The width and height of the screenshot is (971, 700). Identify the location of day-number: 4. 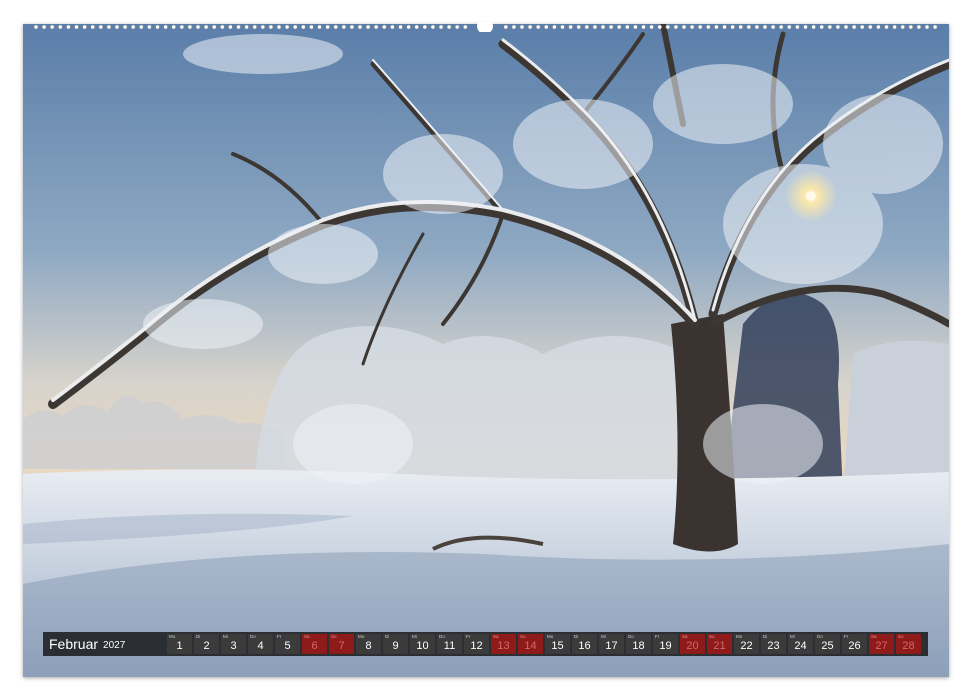
(260, 646).